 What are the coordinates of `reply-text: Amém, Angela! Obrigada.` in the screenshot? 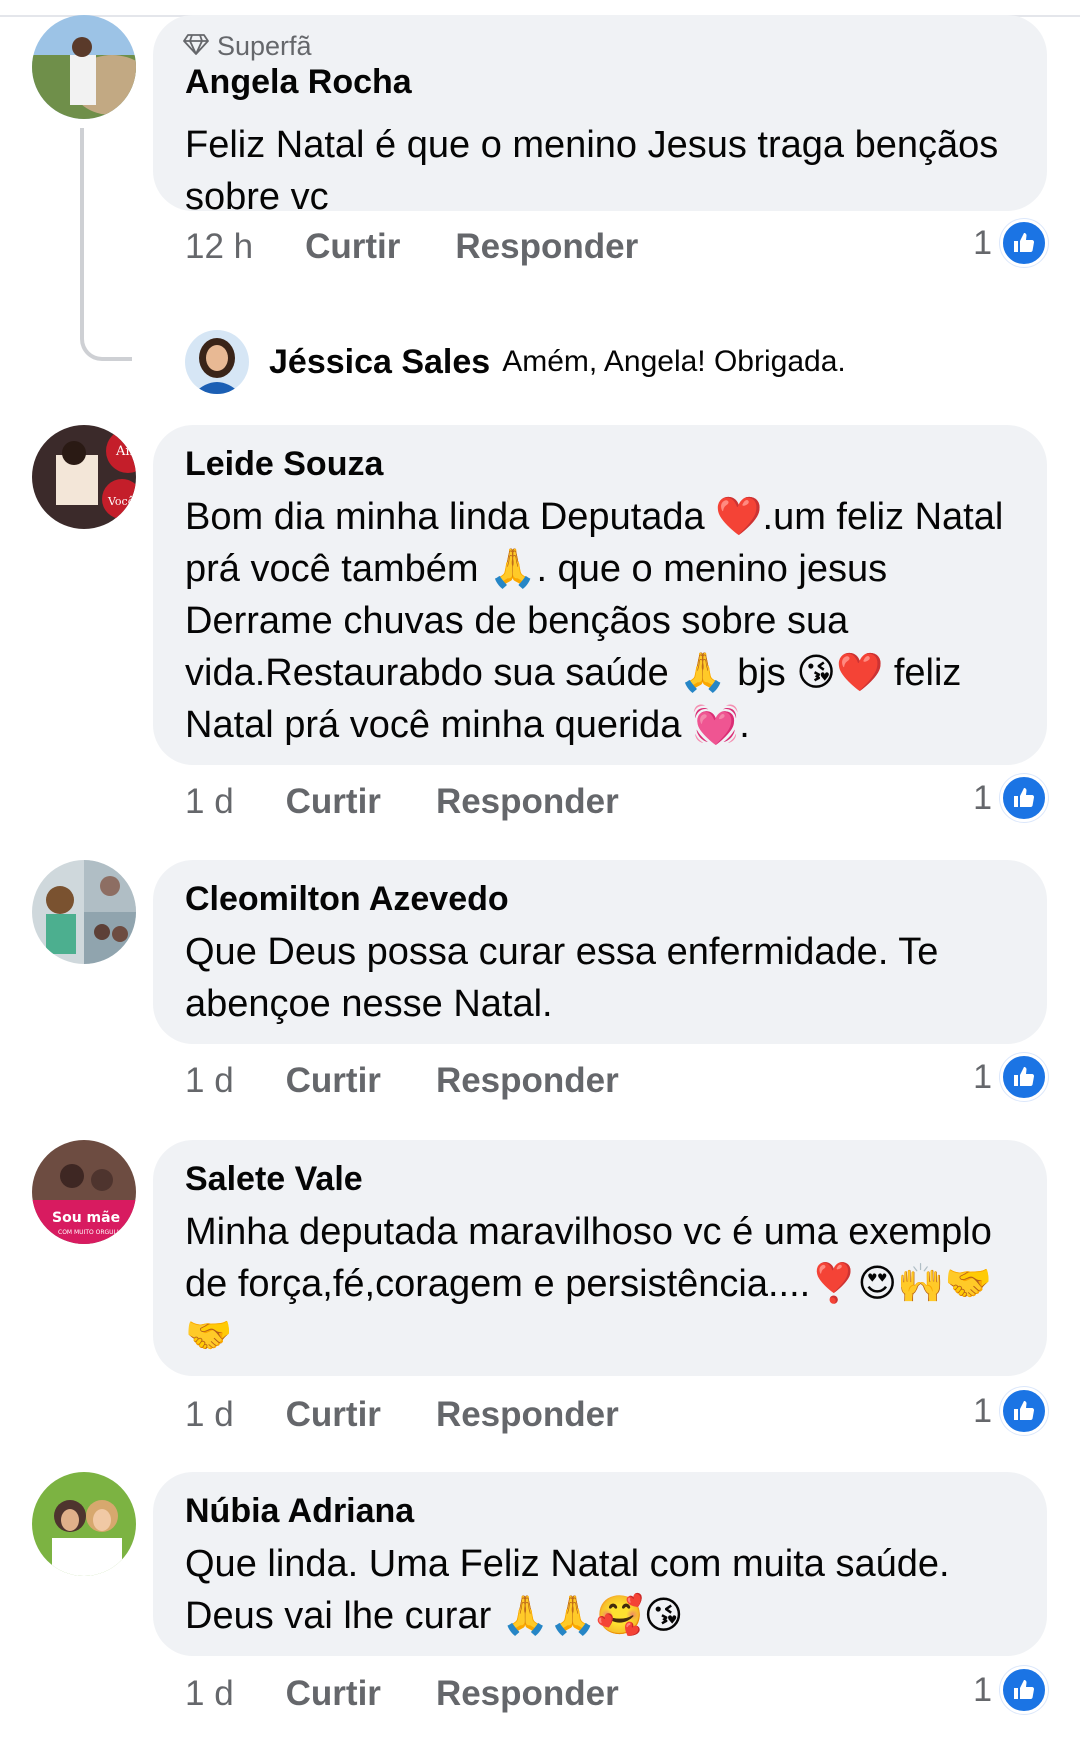 It's located at (674, 361).